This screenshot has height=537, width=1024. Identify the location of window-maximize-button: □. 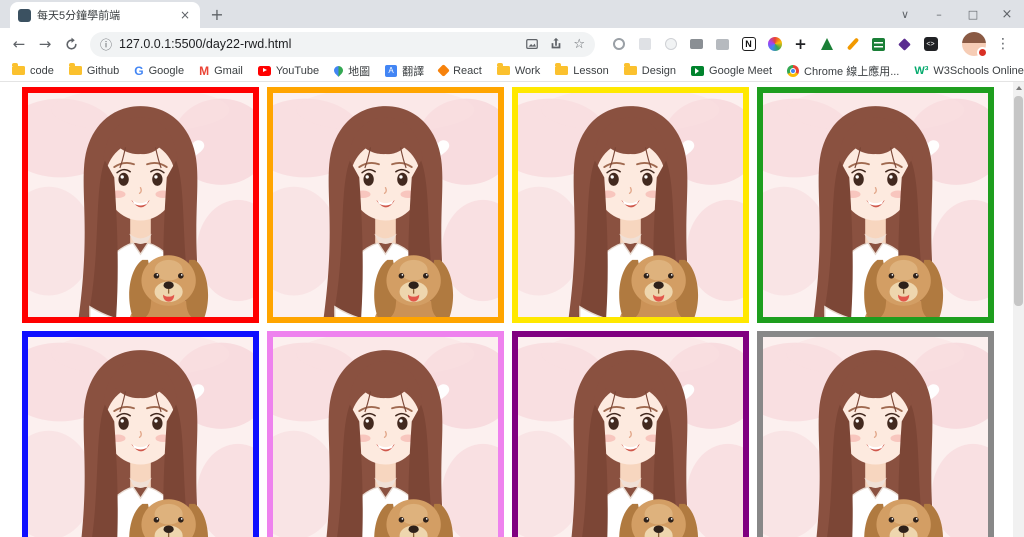
(973, 14).